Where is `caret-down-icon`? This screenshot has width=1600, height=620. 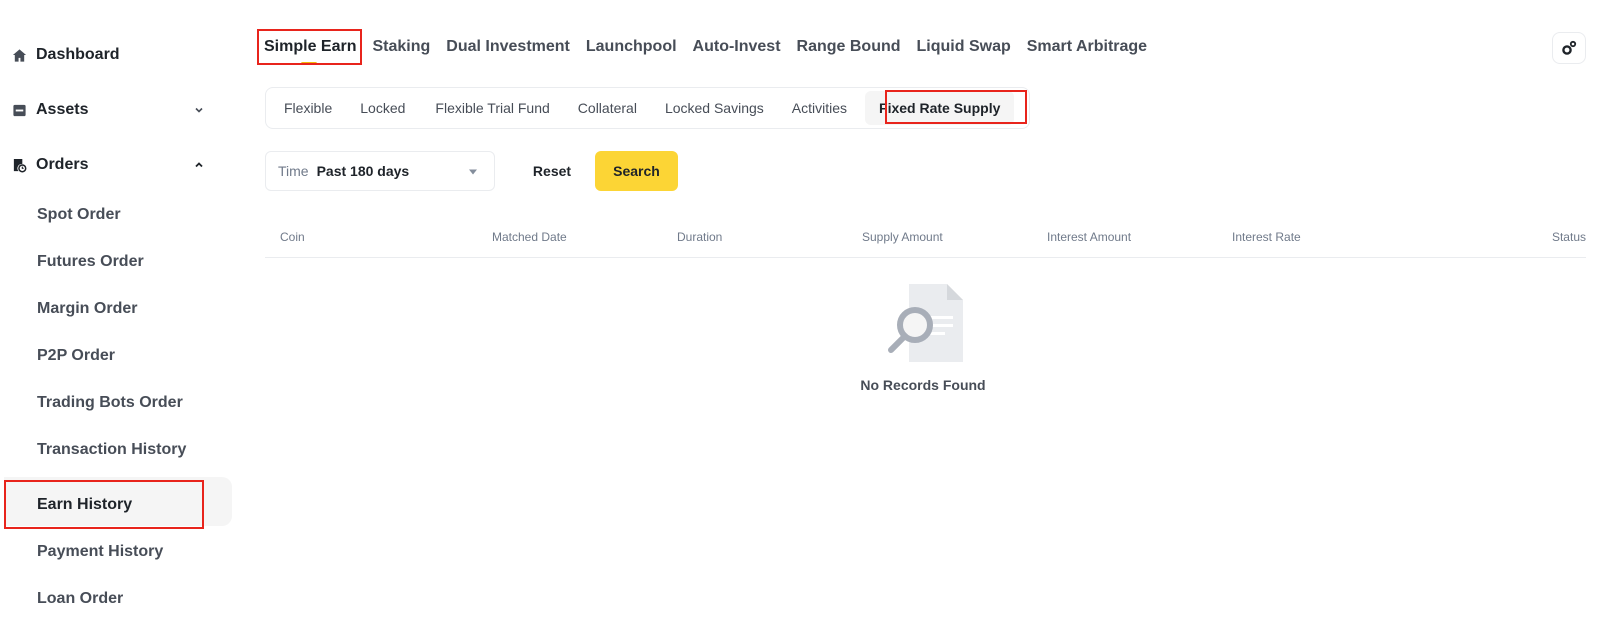
caret-down-icon is located at coordinates (473, 172).